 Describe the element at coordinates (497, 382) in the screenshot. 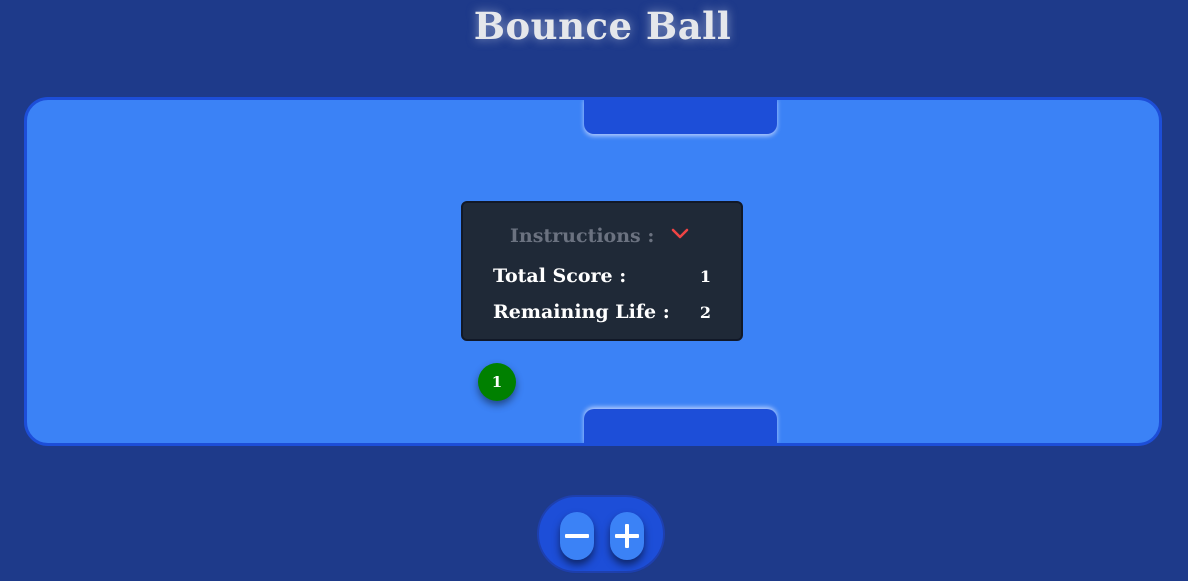

I see `ball: 1` at that location.